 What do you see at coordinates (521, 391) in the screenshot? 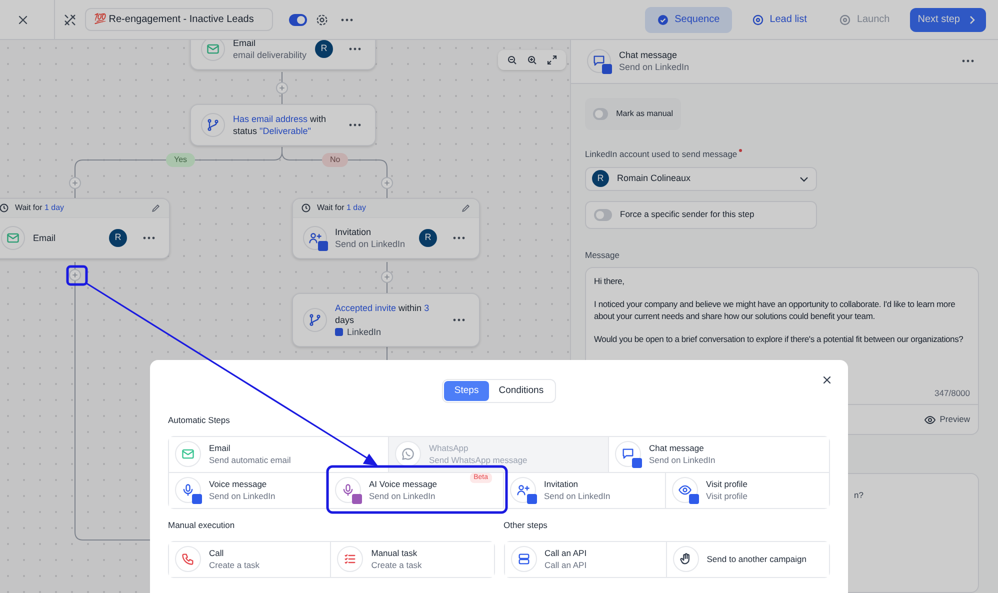
I see `segment-tab: Conditions` at bounding box center [521, 391].